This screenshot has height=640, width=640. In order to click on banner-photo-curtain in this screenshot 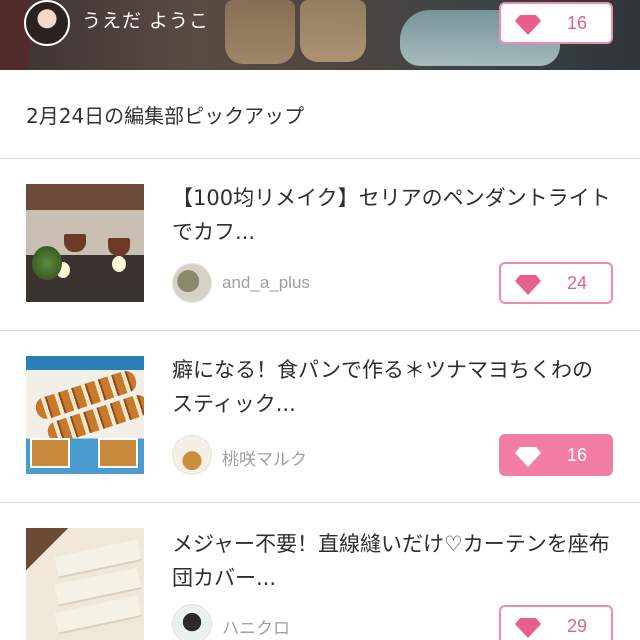, I will do `click(15, 35)`.